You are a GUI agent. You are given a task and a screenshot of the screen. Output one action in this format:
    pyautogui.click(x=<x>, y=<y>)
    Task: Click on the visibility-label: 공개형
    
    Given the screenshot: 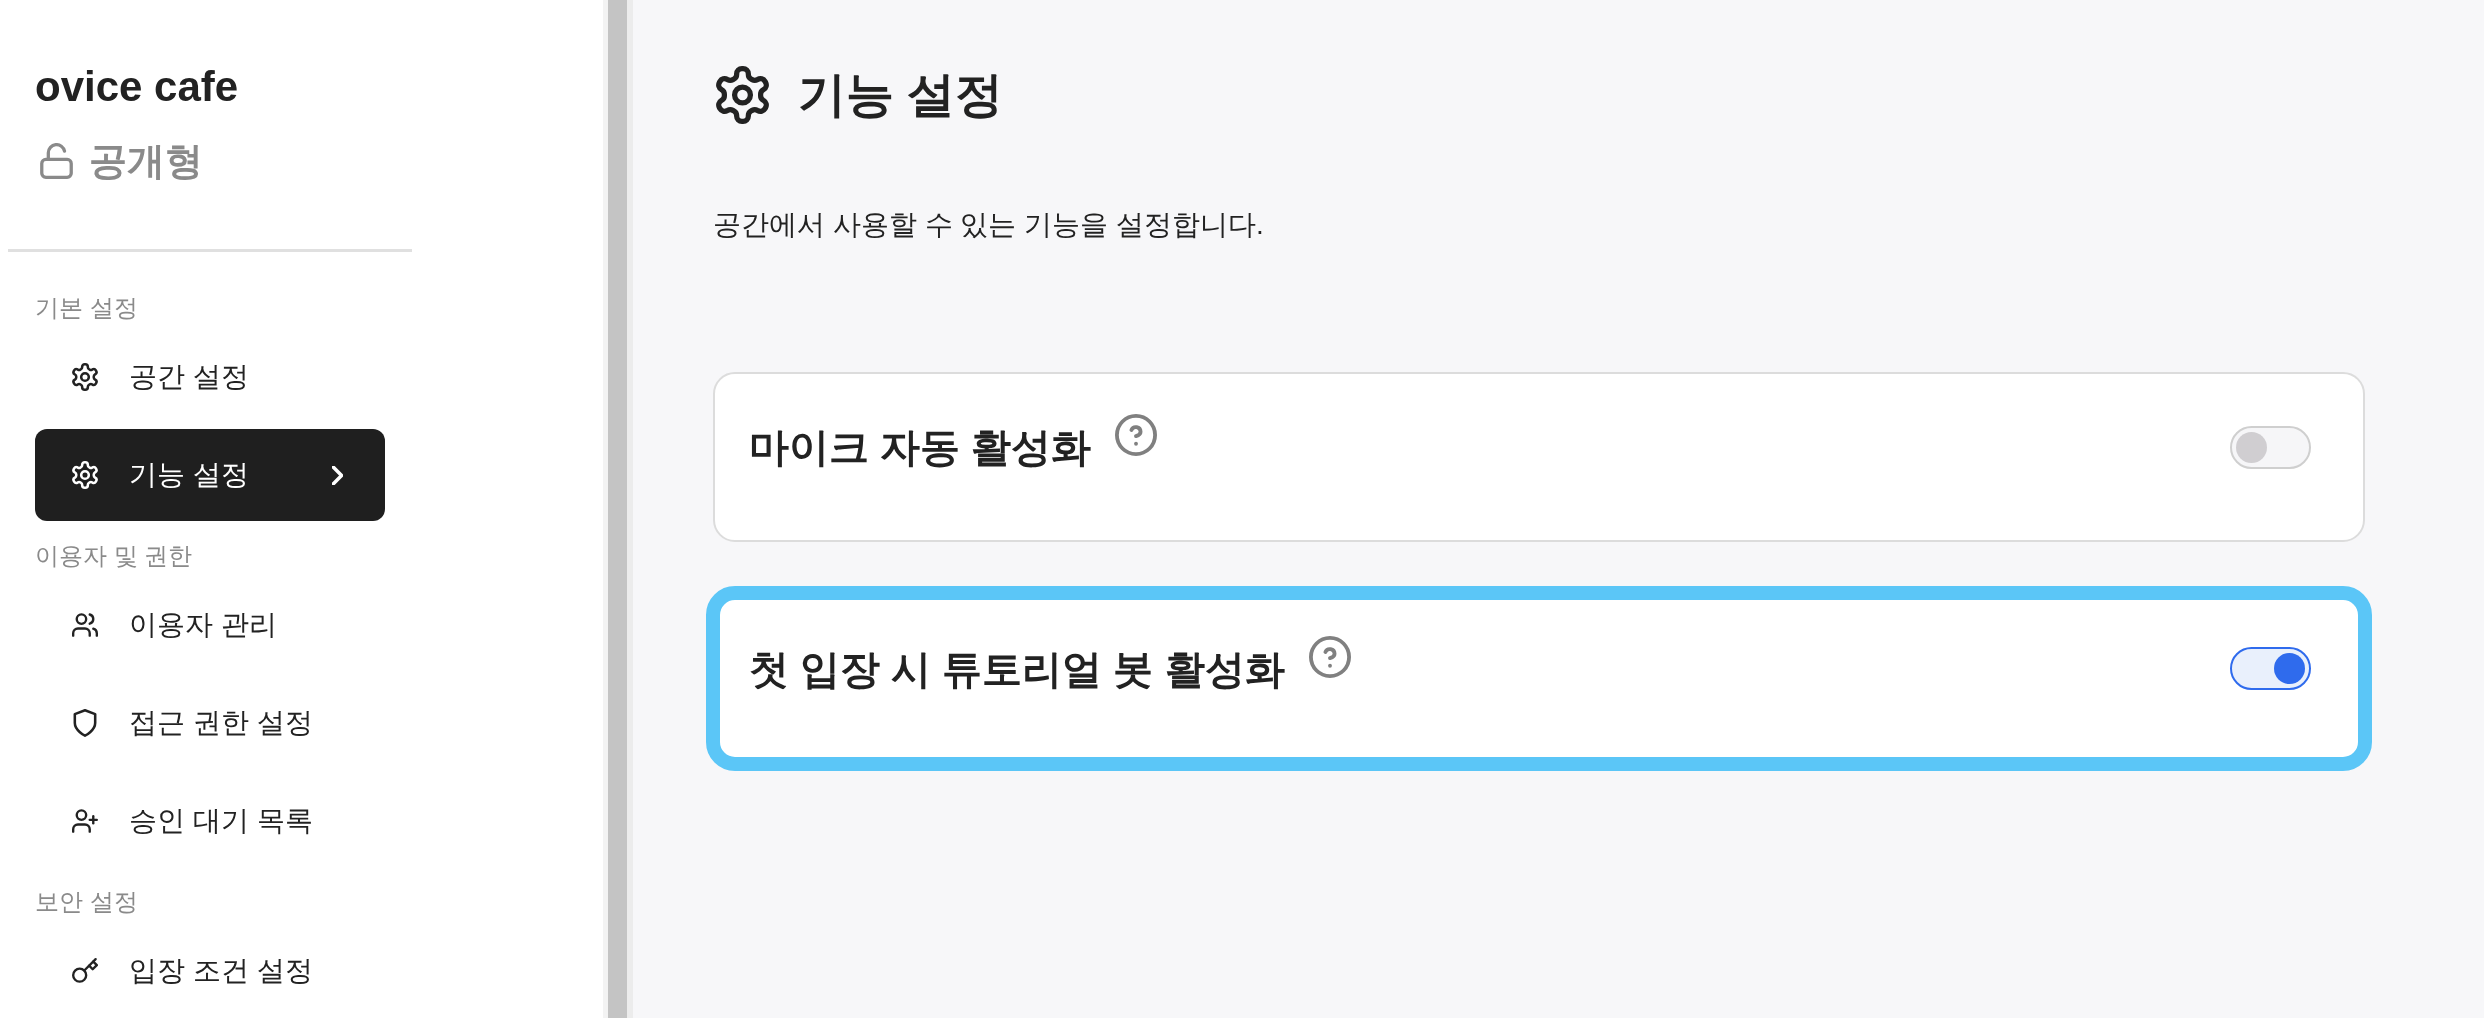 What is the action you would take?
    pyautogui.click(x=146, y=161)
    